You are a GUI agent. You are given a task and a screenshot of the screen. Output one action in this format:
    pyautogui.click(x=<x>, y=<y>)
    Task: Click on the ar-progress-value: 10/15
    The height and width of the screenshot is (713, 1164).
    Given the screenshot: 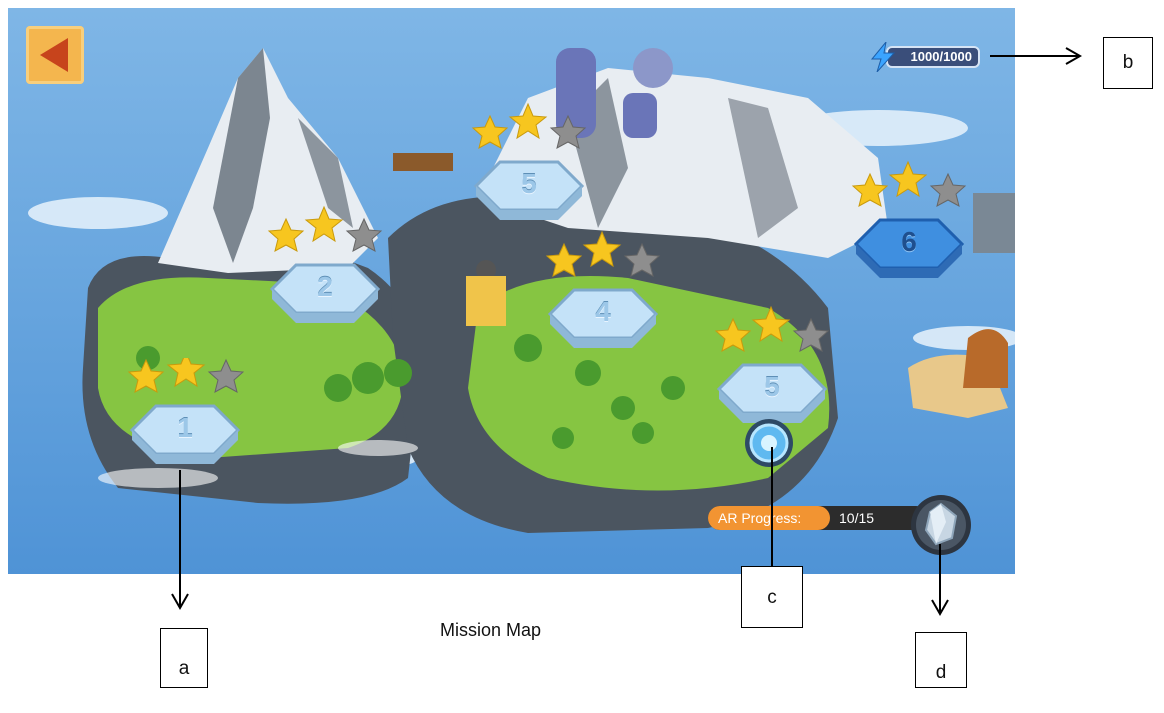 What is the action you would take?
    pyautogui.click(x=857, y=518)
    